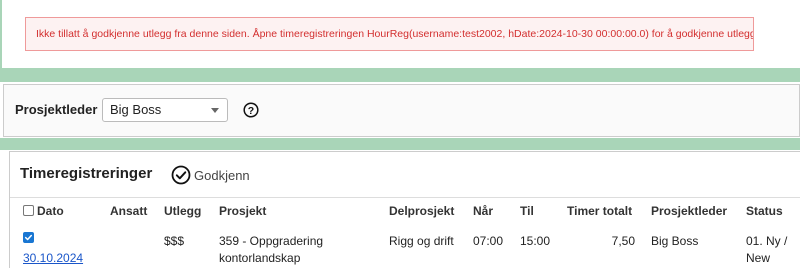  Describe the element at coordinates (623, 241) in the screenshot. I see `row-total-hours: 7,50` at that location.